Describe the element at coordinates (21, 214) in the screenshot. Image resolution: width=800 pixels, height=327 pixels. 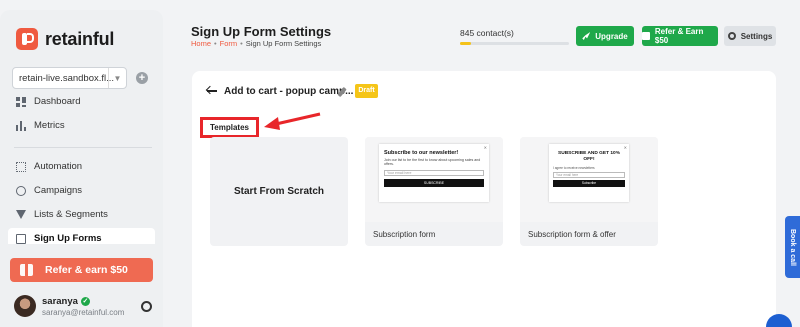
I see `filter-icon` at that location.